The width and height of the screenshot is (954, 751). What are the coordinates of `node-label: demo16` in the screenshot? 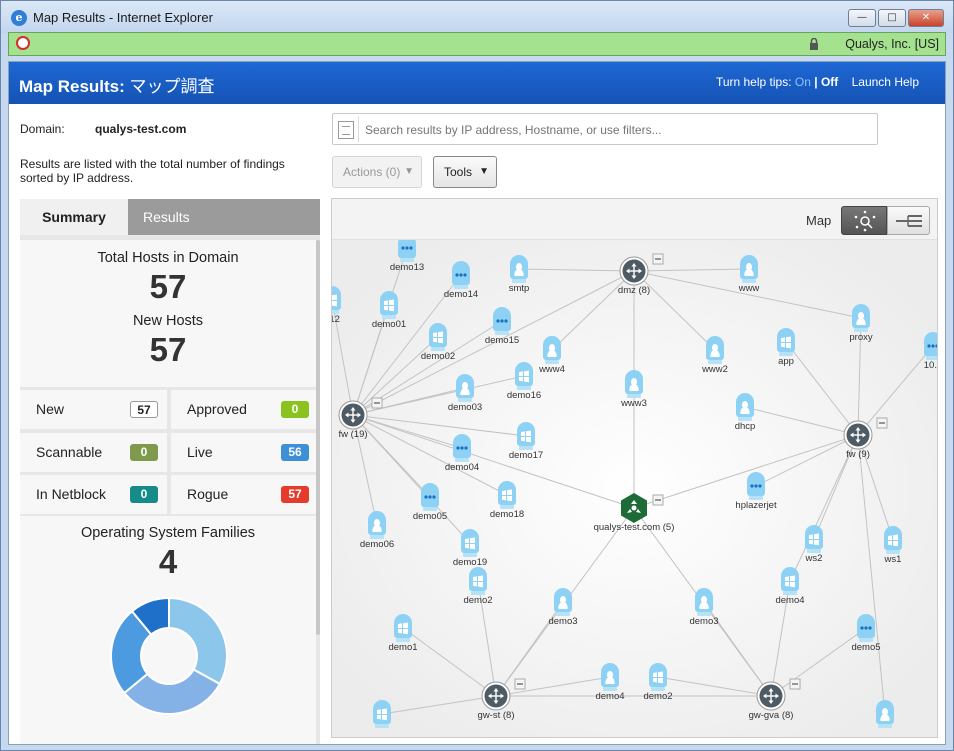 It's located at (524, 395).